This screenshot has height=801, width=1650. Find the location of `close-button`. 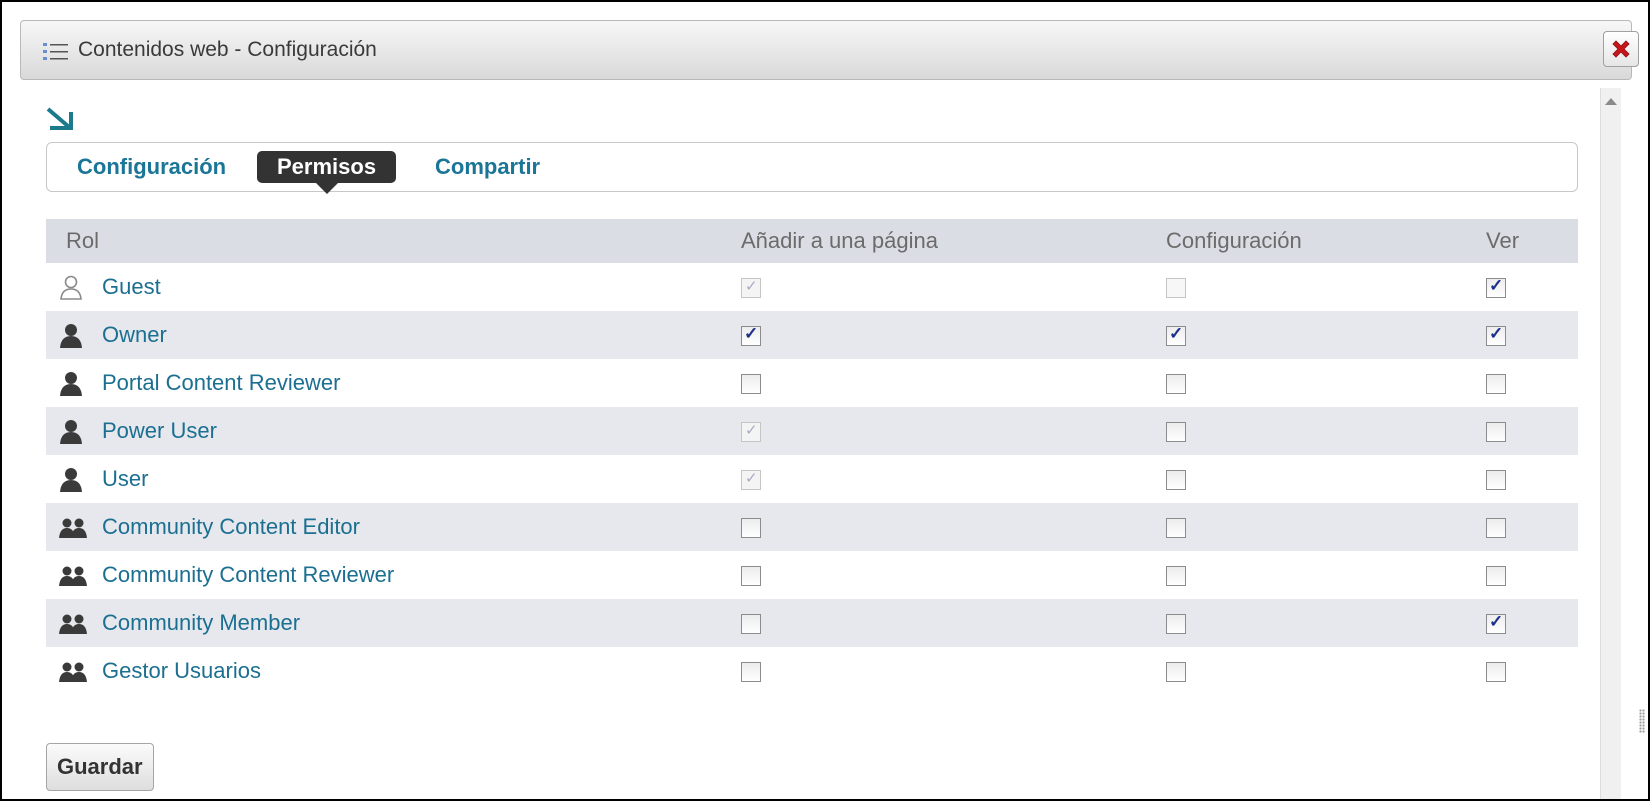

close-button is located at coordinates (1621, 49).